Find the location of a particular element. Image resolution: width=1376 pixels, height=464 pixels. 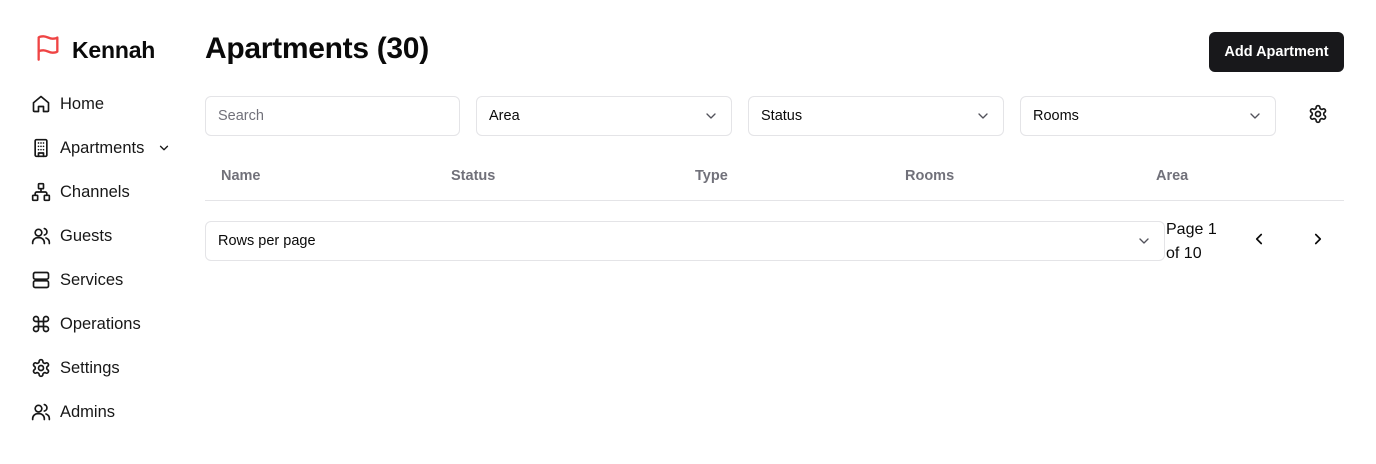

table-header: Name Status Type Rooms Area is located at coordinates (774, 178).